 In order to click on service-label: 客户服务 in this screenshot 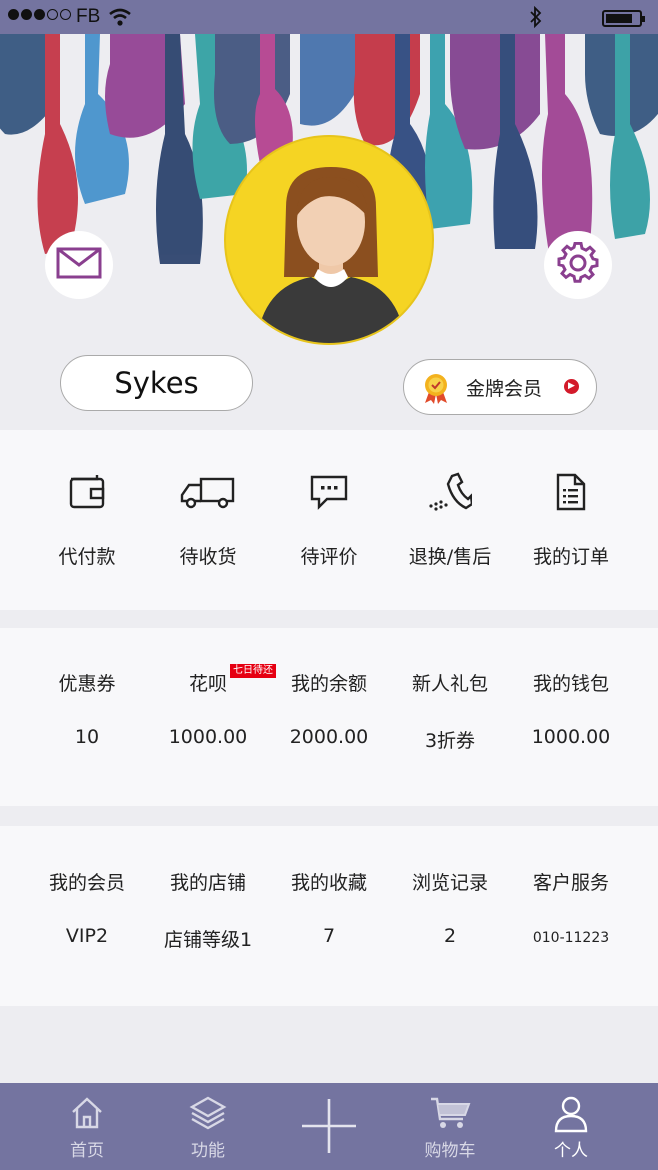, I will do `click(570, 883)`.